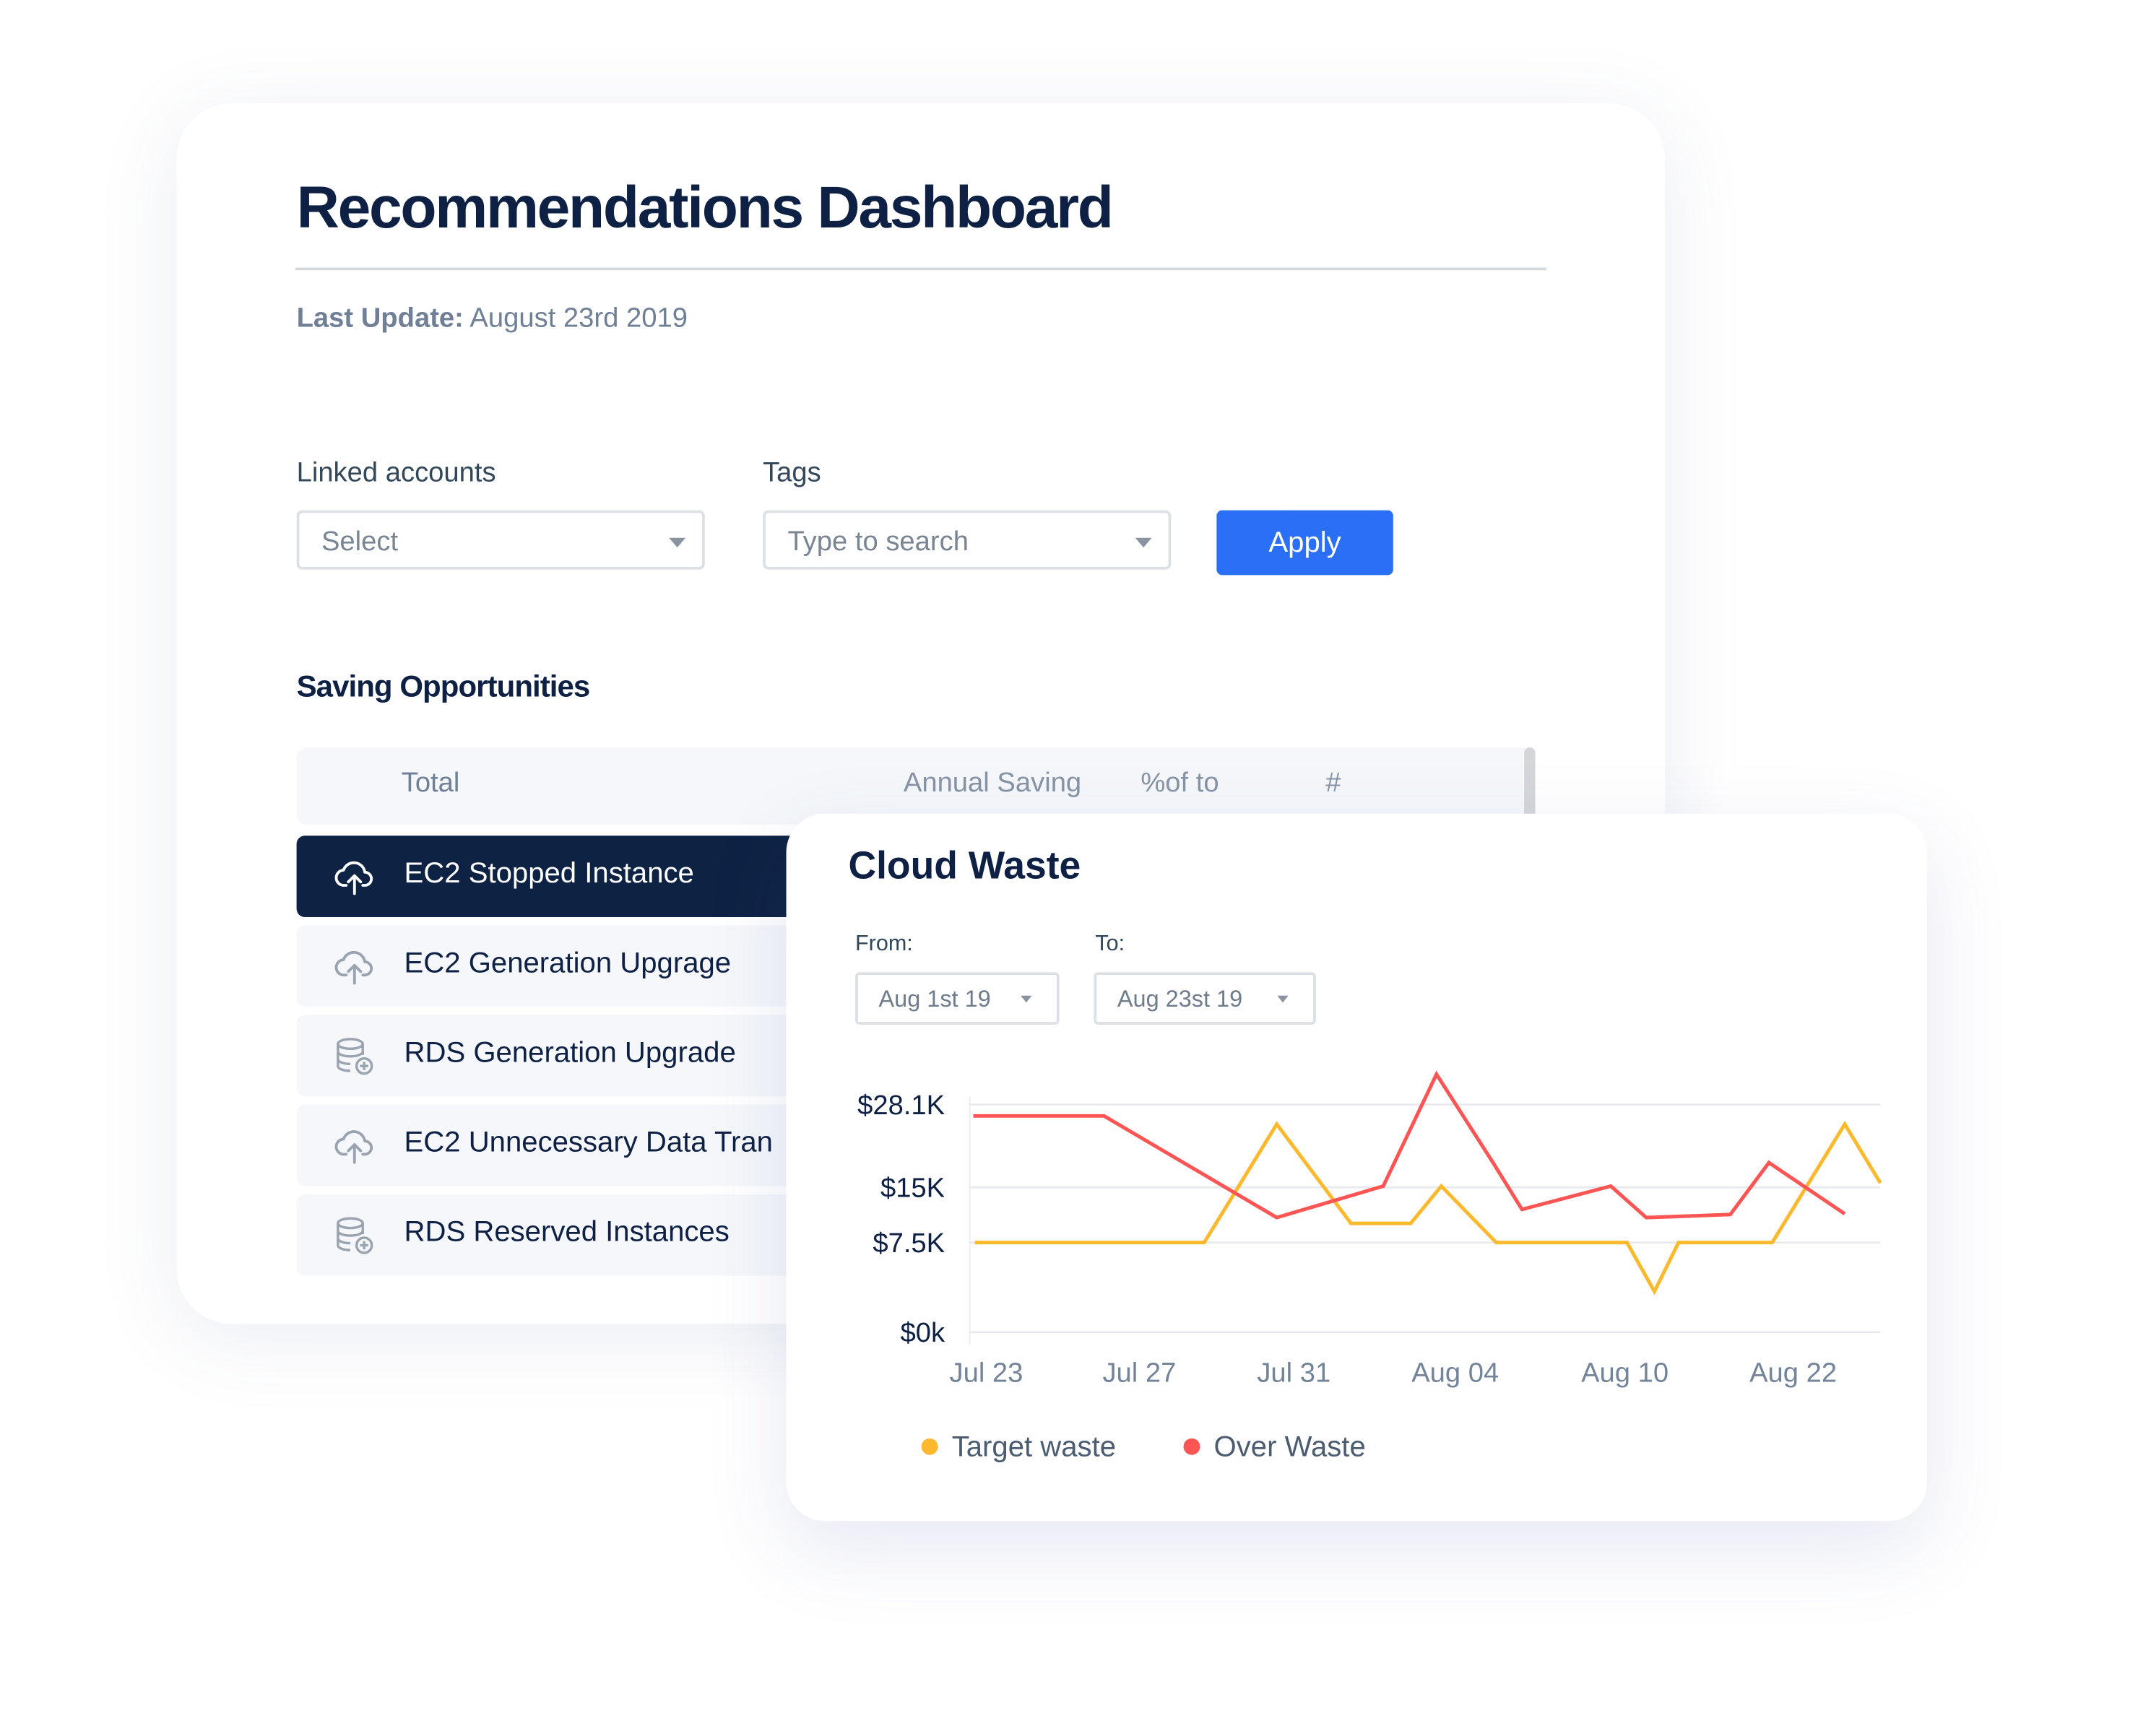 The height and width of the screenshot is (1736, 2138). Describe the element at coordinates (570, 1053) in the screenshot. I see `row-label: RDS Generation Upgrade` at that location.